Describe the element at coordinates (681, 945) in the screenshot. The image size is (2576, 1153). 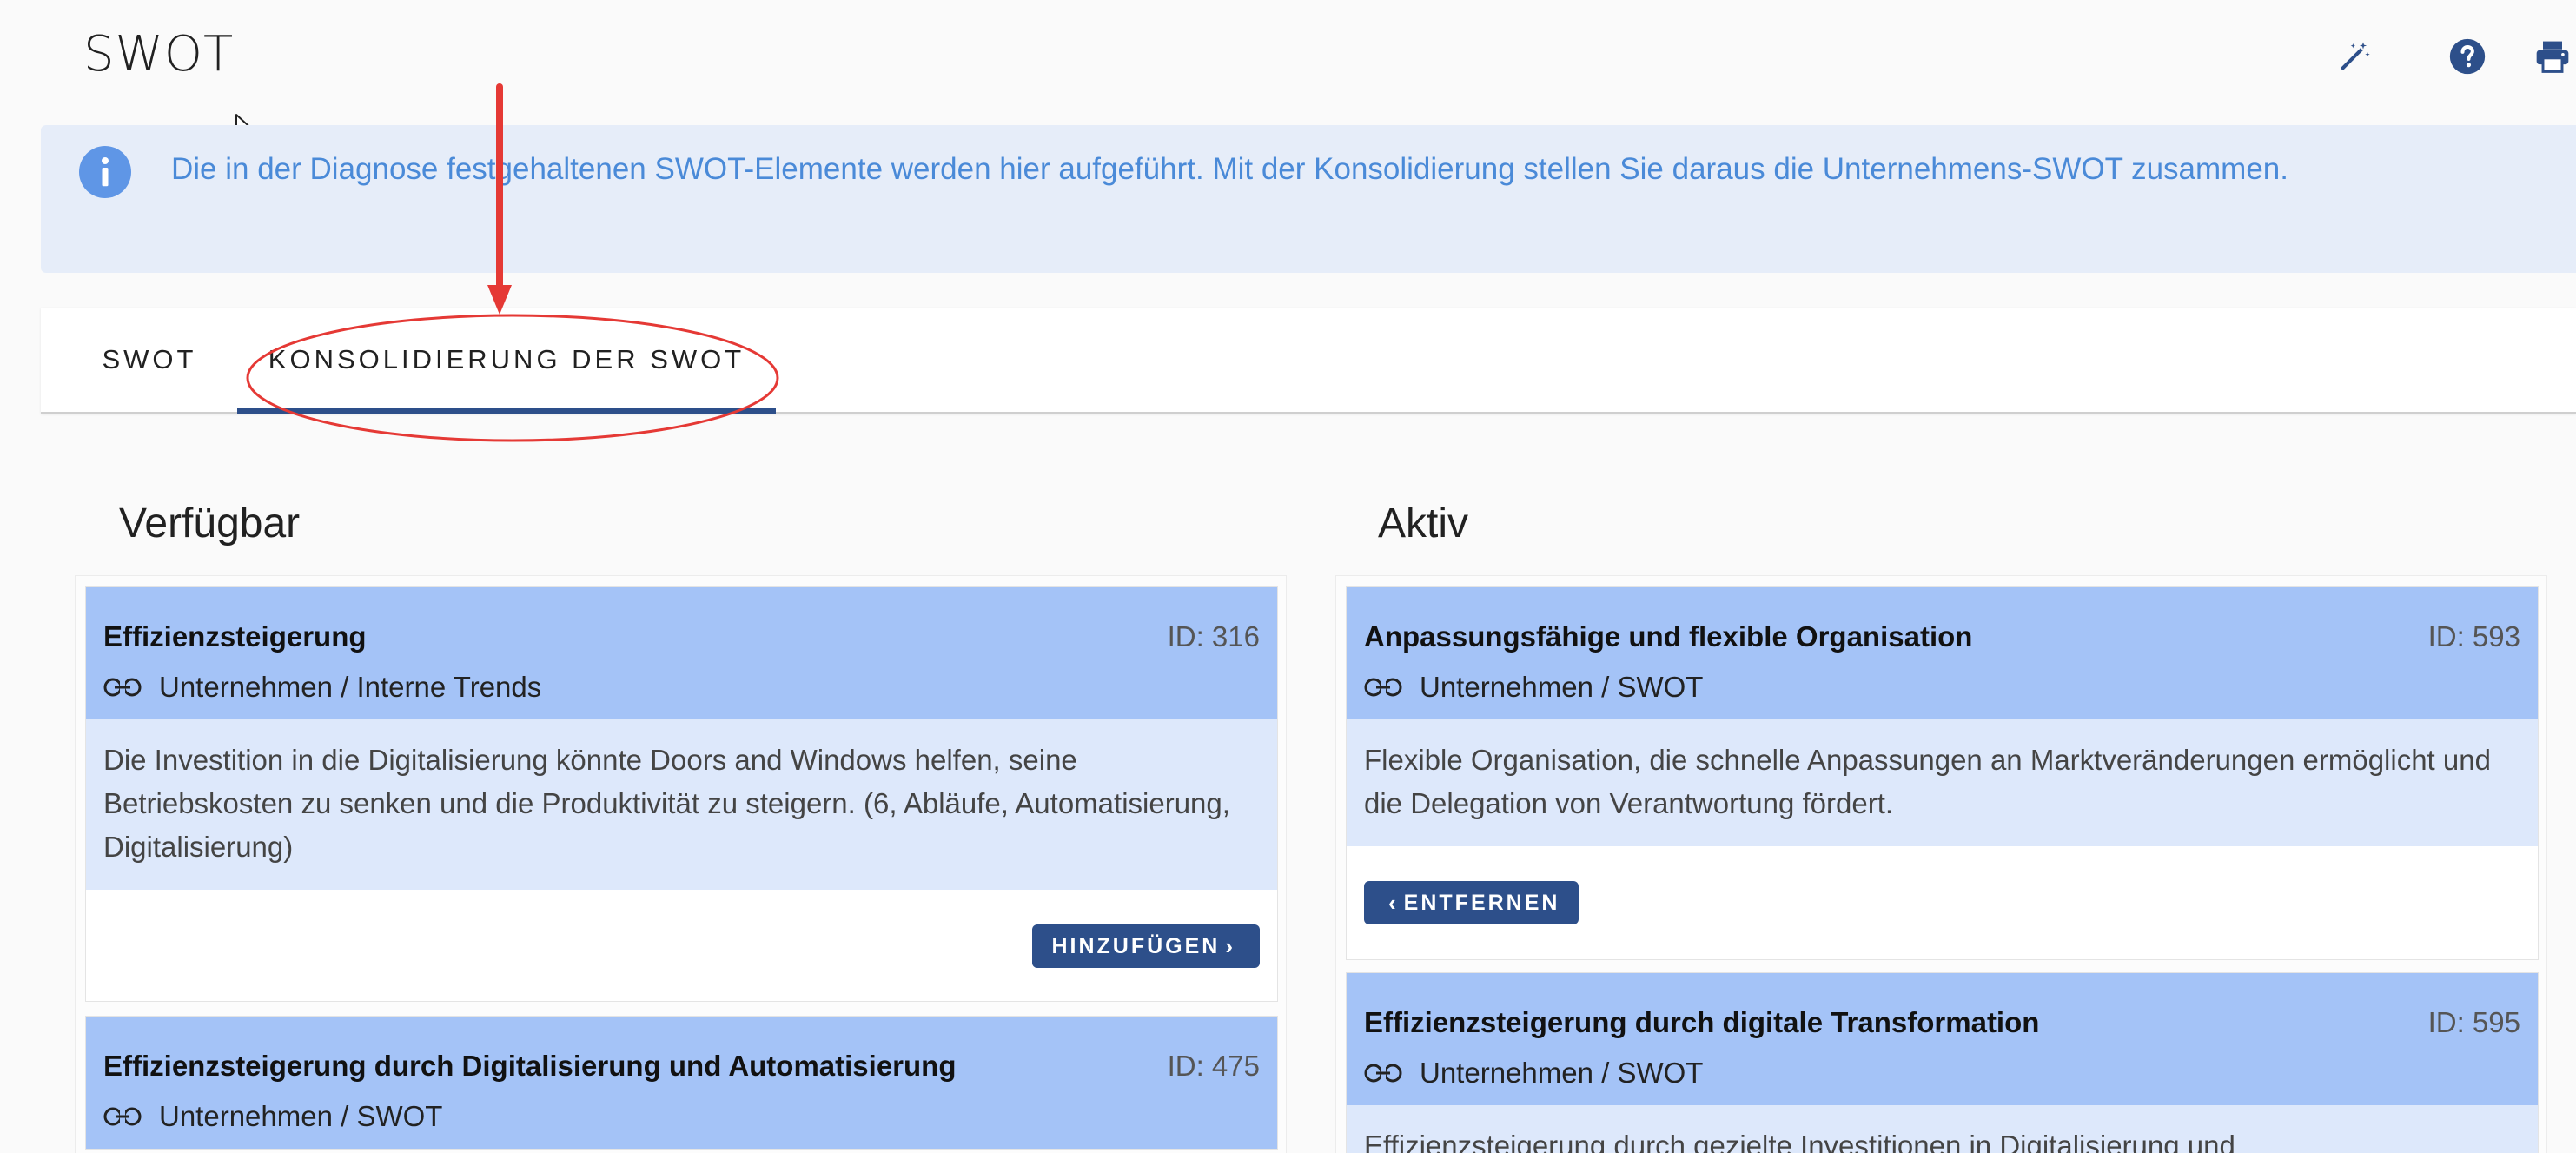
I see `card-footer: HINZUFÜGEN ›` at that location.